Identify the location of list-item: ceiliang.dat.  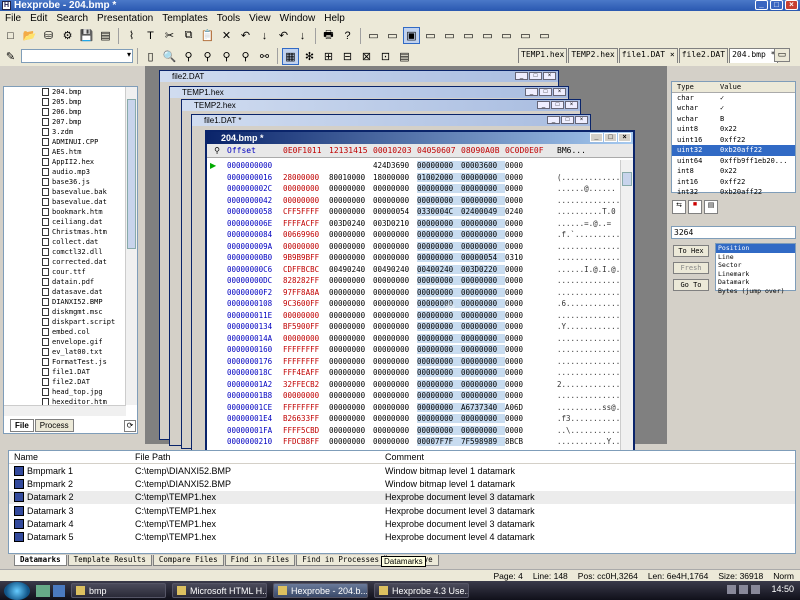
(65, 222).